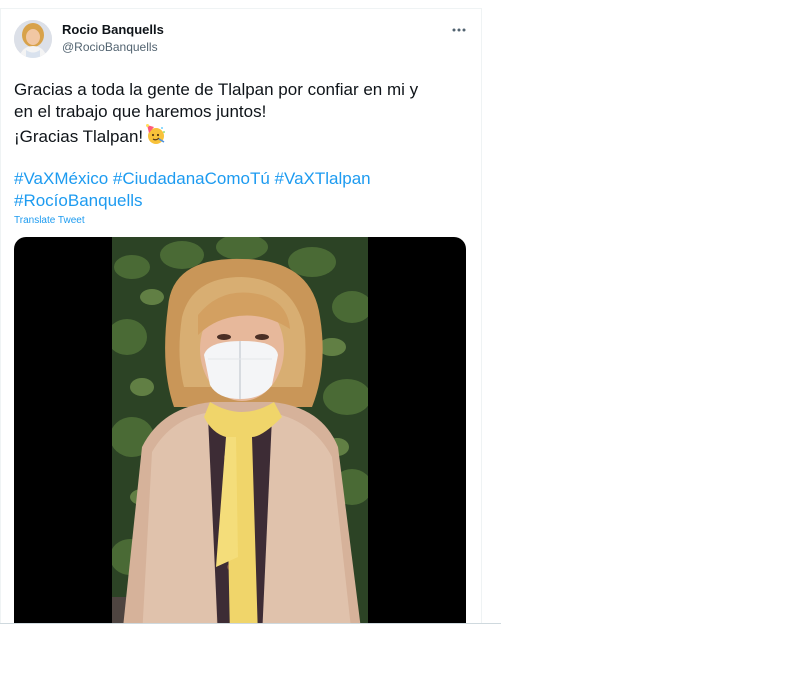 Image resolution: width=788 pixels, height=692 pixels. What do you see at coordinates (79, 136) in the screenshot?
I see `tweet-text-line-content: ¡Gracias Tlalpan!` at bounding box center [79, 136].